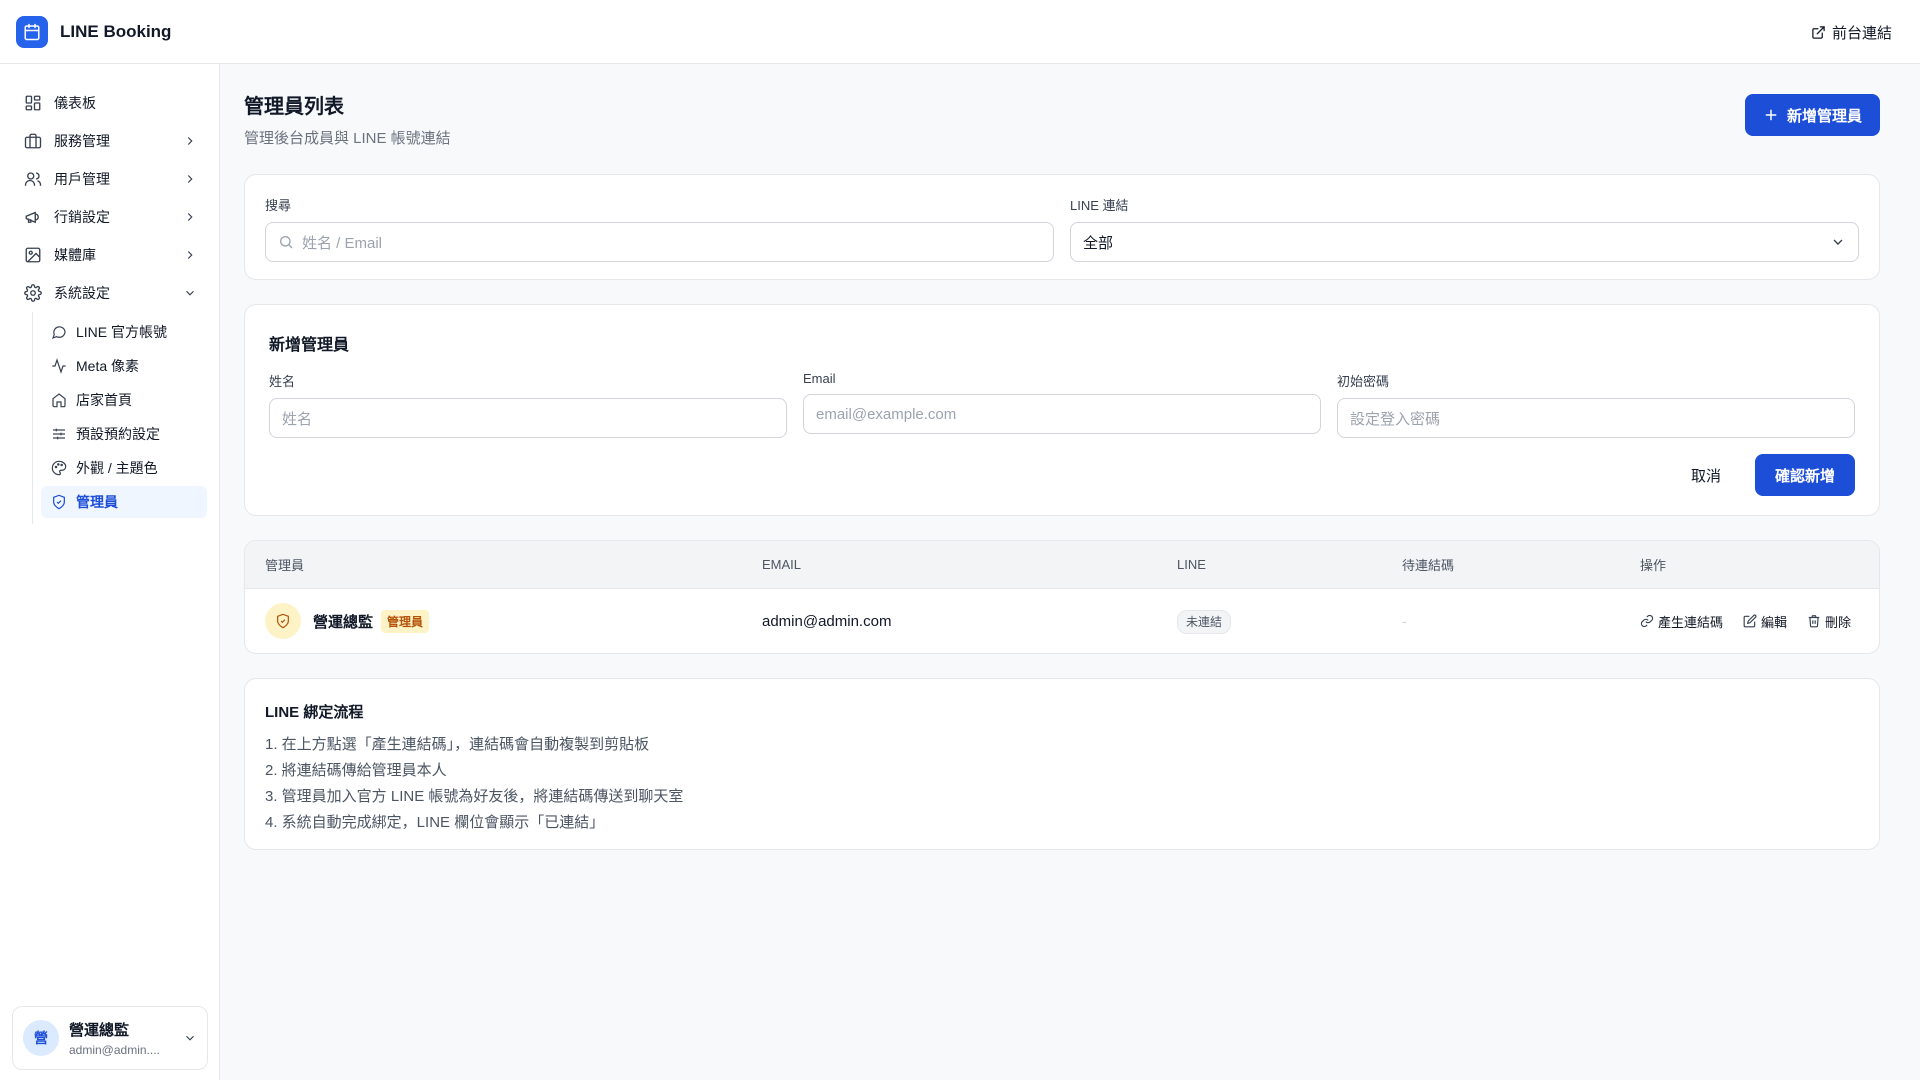 The height and width of the screenshot is (1080, 1920). Describe the element at coordinates (283, 621) in the screenshot. I see `shield-icon` at that location.